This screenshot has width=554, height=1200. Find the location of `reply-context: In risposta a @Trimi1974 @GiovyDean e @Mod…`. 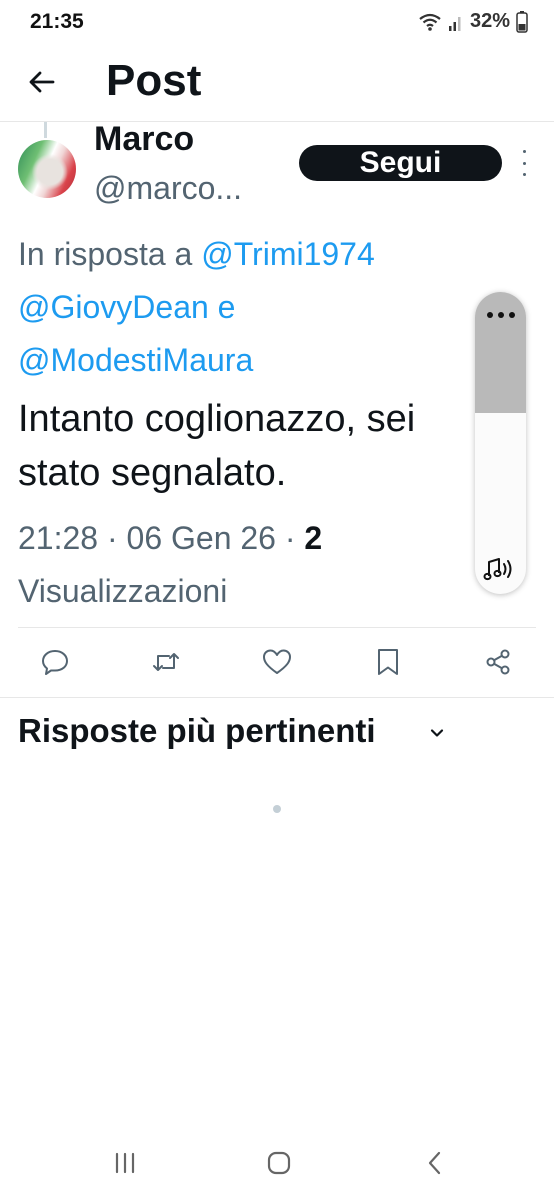

reply-context: In risposta a @Trimi1974 @GiovyDean e @Mod… is located at coordinates (243, 307).